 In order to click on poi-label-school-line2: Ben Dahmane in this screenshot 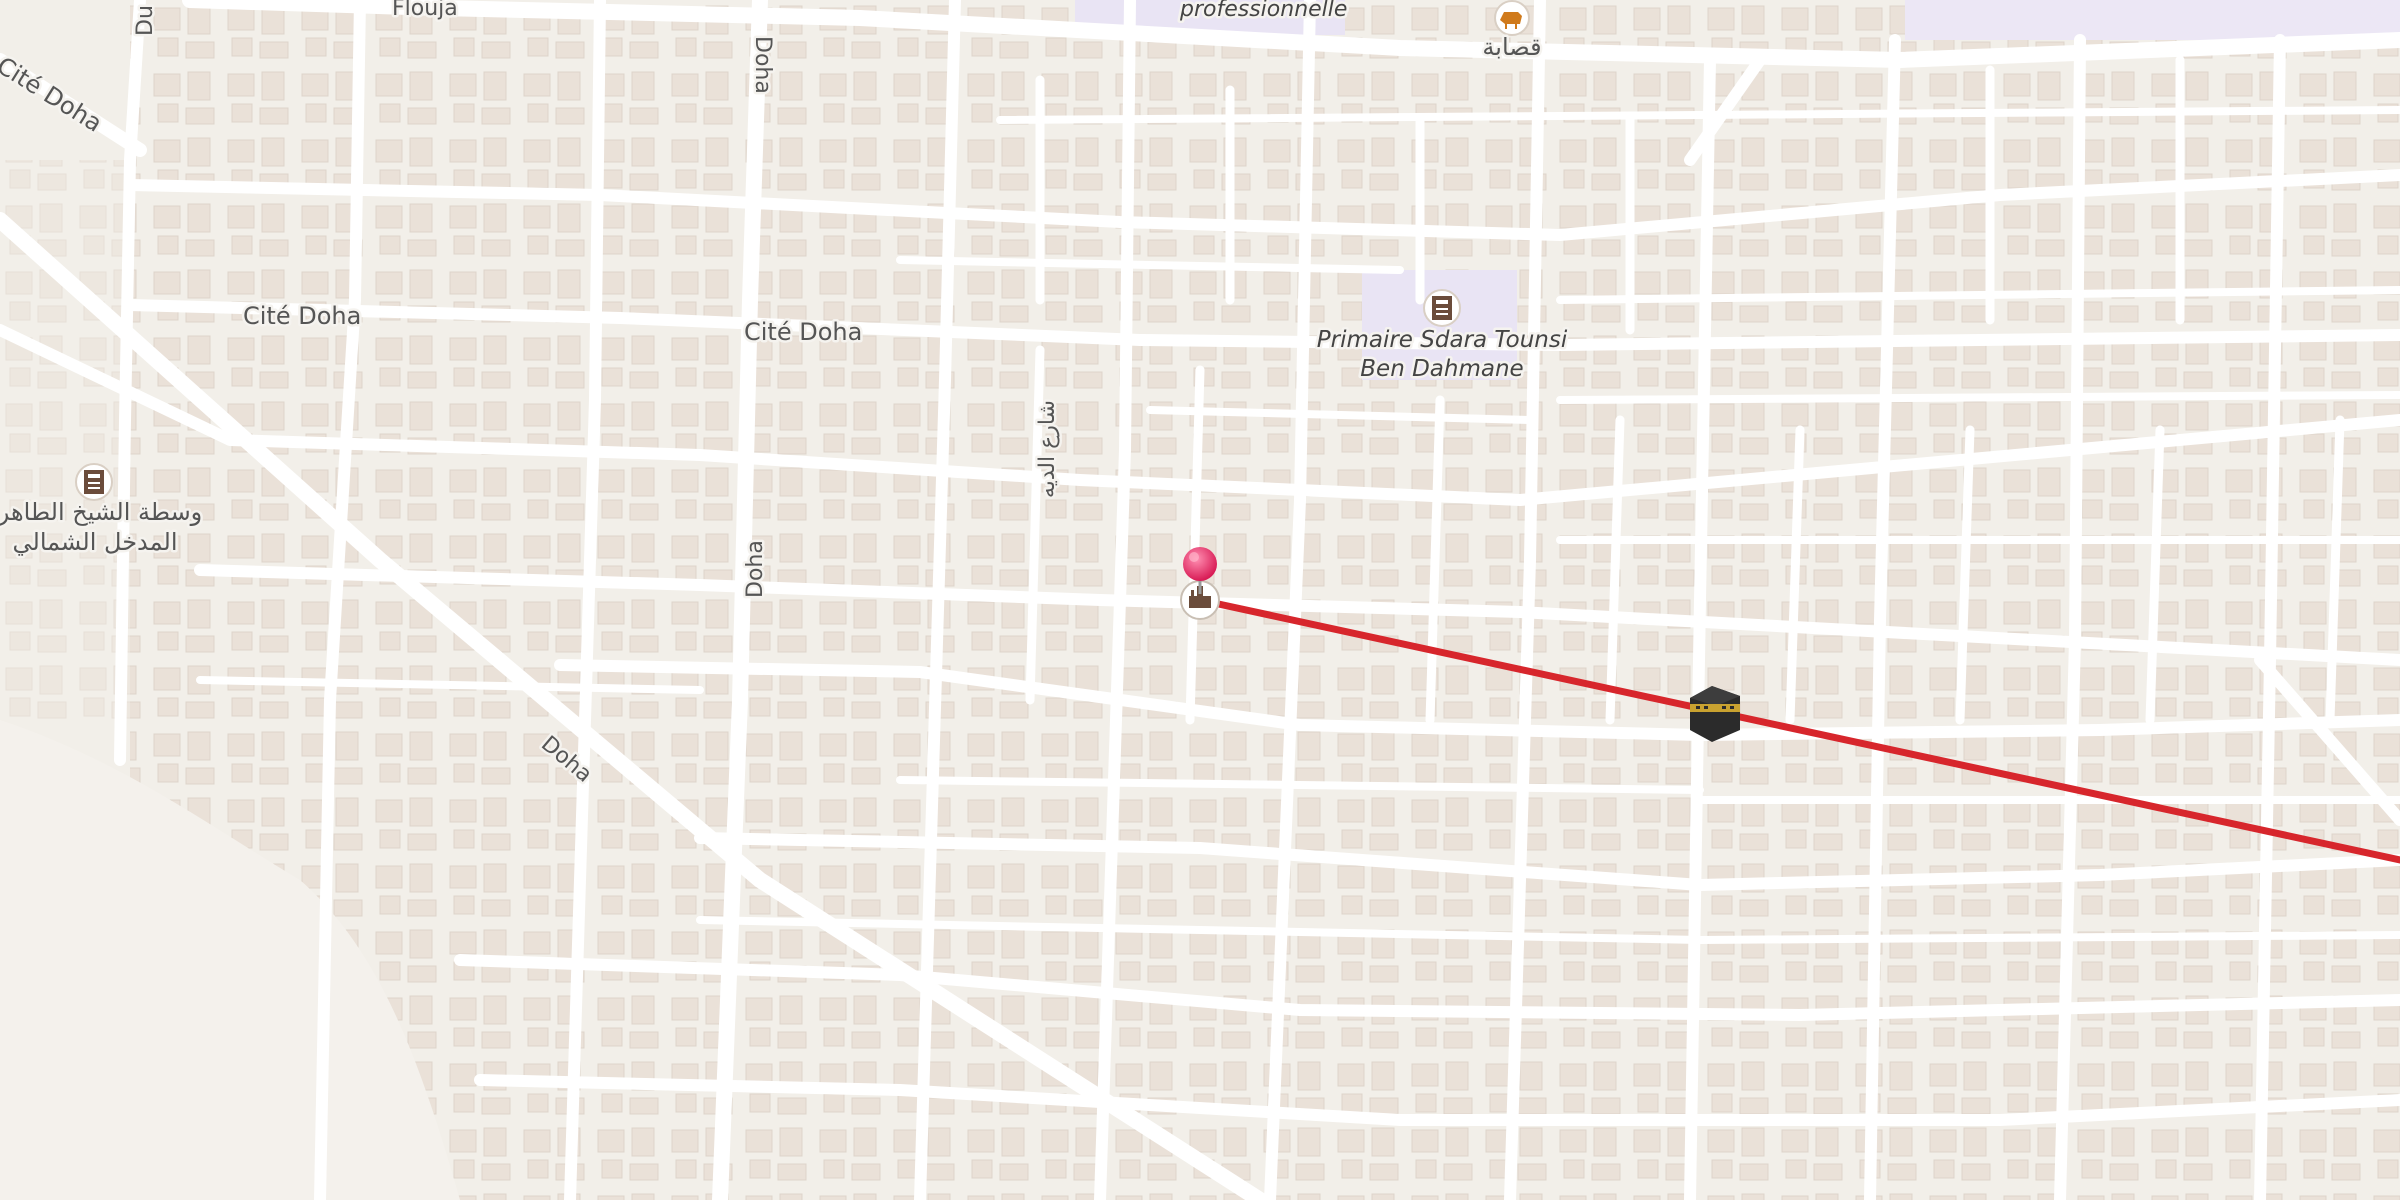, I will do `click(1441, 369)`.